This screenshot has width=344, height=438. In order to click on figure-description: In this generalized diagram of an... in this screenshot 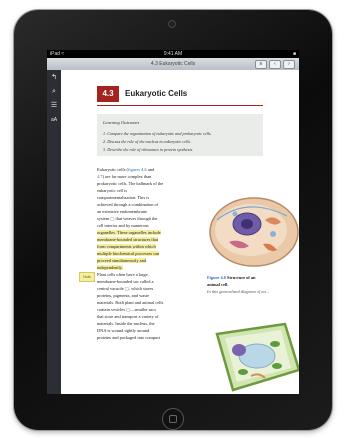, I will do `click(238, 291)`.